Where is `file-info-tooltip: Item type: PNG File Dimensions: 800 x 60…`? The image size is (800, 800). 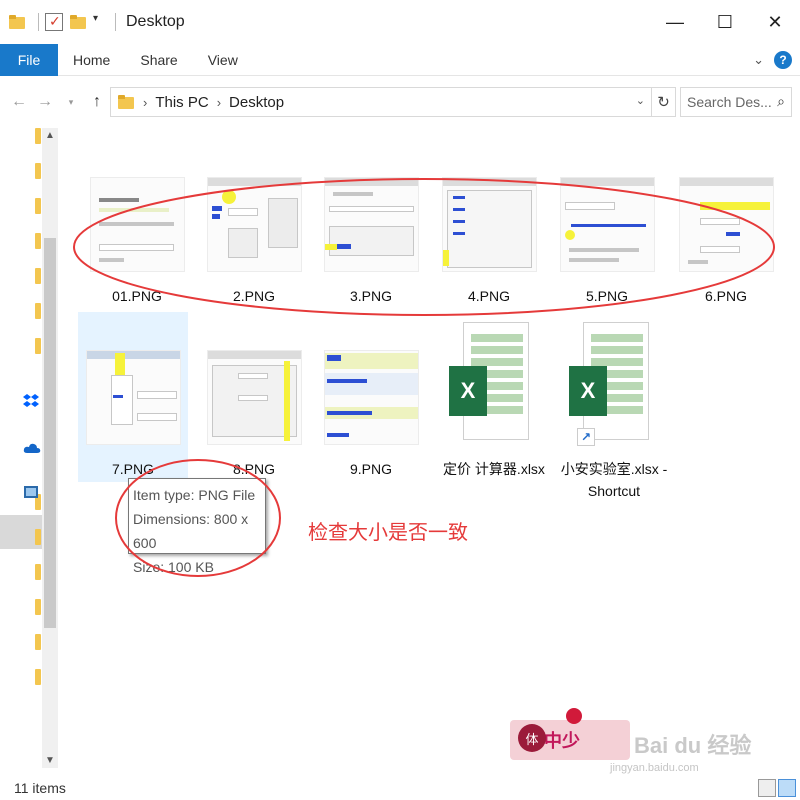 file-info-tooltip: Item type: PNG File Dimensions: 800 x 60… is located at coordinates (197, 526).